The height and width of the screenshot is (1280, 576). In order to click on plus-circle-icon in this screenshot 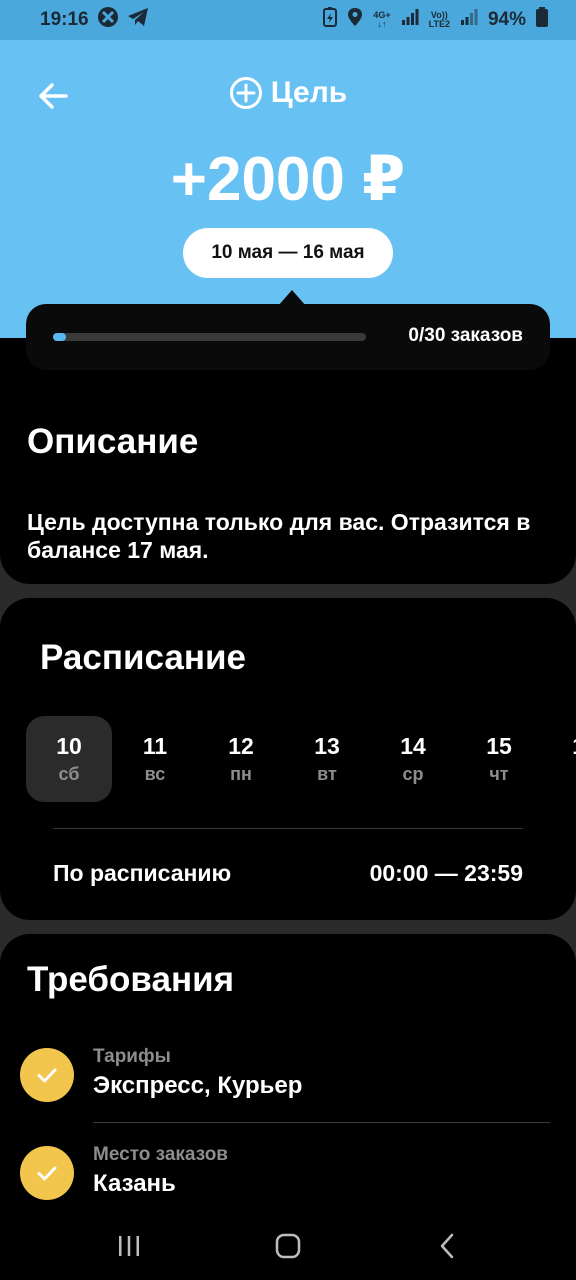, I will do `click(245, 93)`.